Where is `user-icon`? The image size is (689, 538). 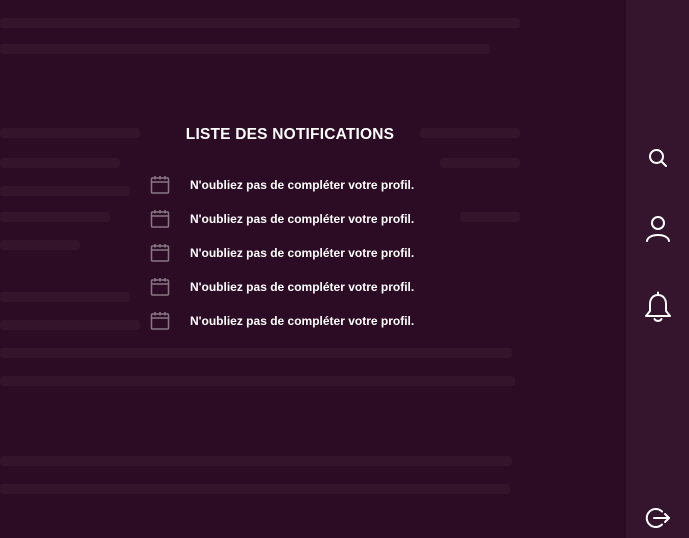
user-icon is located at coordinates (657, 229).